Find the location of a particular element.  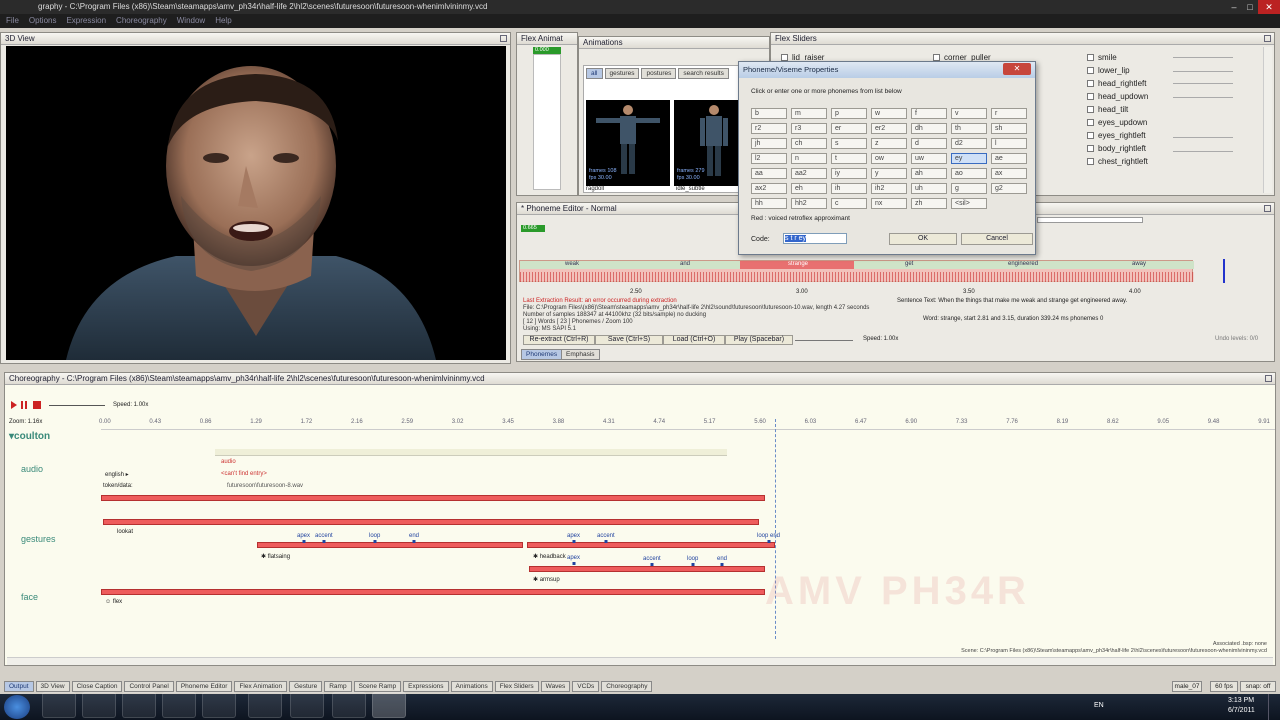

phoneme-button: t is located at coordinates (849, 158).